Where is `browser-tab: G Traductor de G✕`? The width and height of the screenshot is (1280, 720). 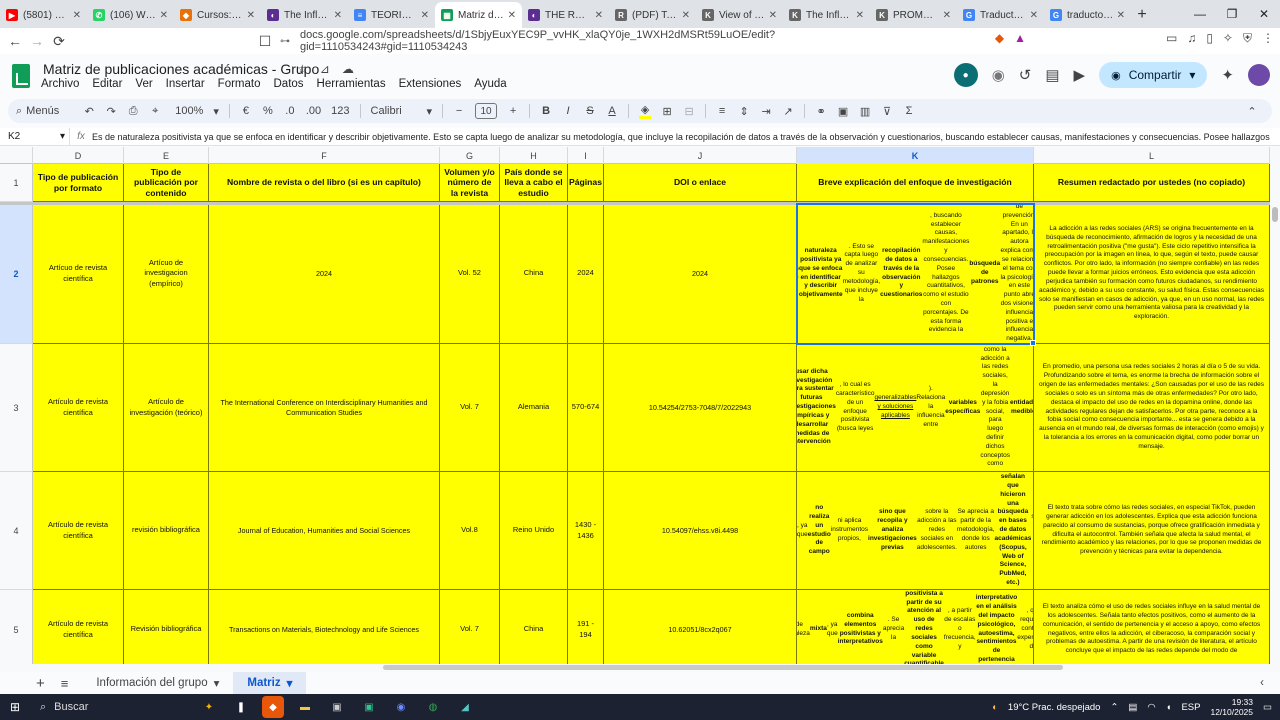
browser-tab: G Traductor de G✕ is located at coordinates (1000, 15).